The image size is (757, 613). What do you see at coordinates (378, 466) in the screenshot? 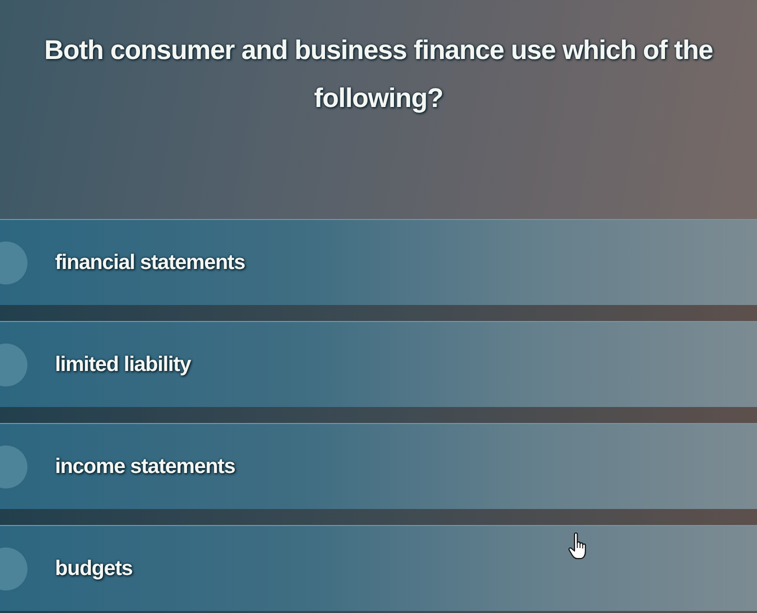
I see `answer-option: income statements` at bounding box center [378, 466].